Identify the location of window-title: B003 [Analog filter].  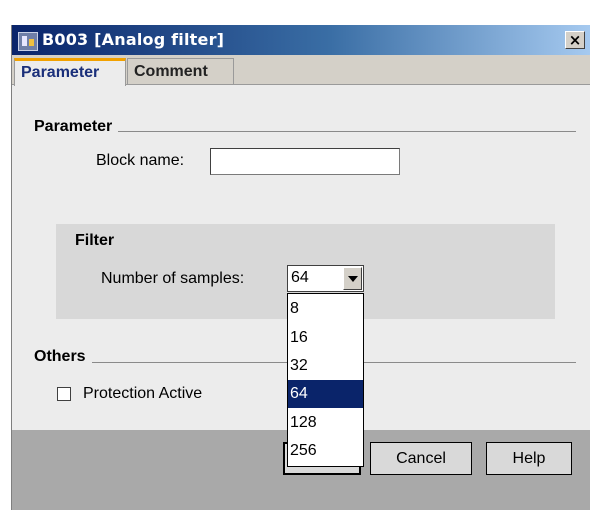
(133, 39).